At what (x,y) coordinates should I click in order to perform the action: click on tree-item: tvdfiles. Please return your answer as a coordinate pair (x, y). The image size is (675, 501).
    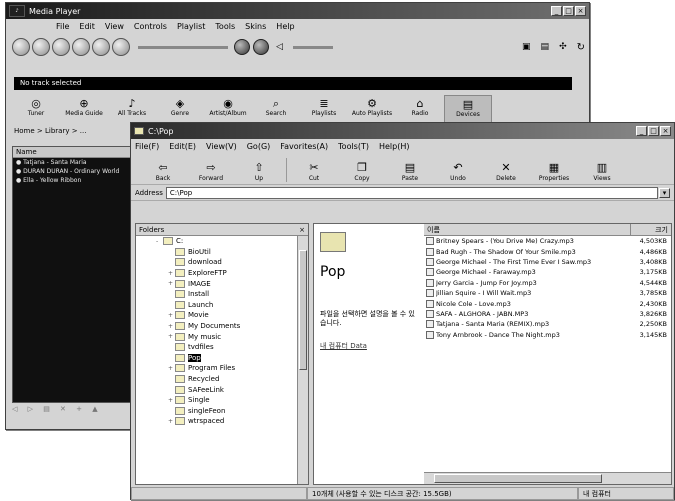
    Looking at the image, I should click on (222, 347).